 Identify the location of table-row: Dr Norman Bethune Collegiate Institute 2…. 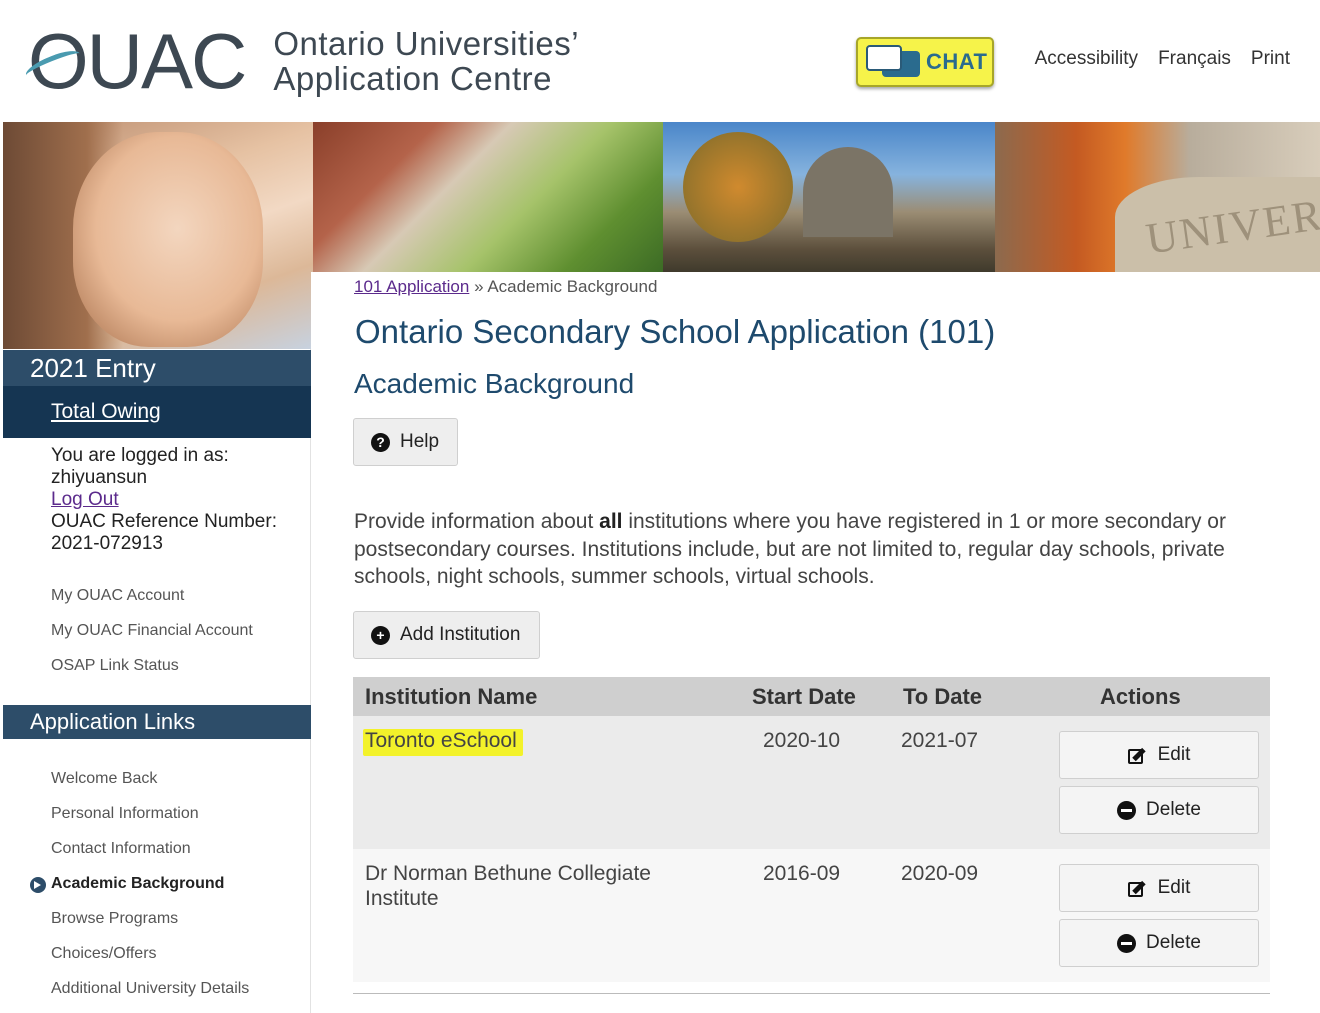
(811, 915).